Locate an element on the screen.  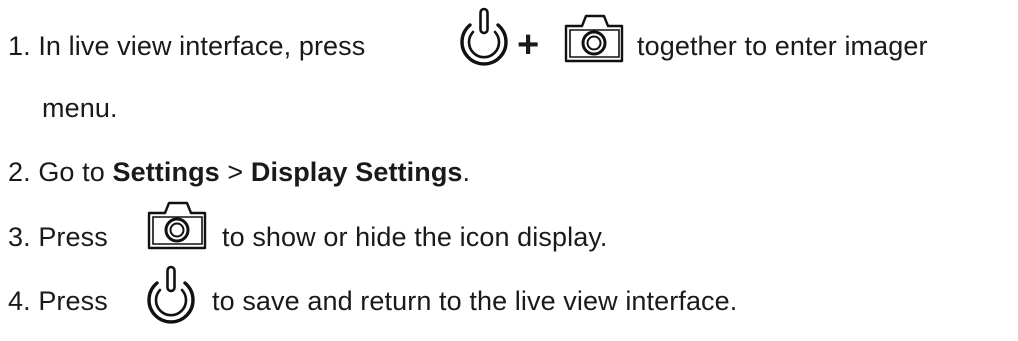
step-1-text-after: together to enter imager is located at coordinates (782, 46).